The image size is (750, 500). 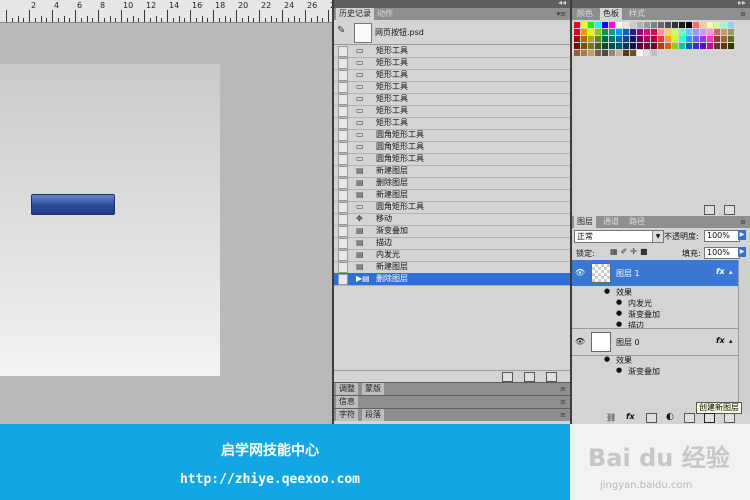 I want to click on tab-layers: 图层, so click(x=585, y=222).